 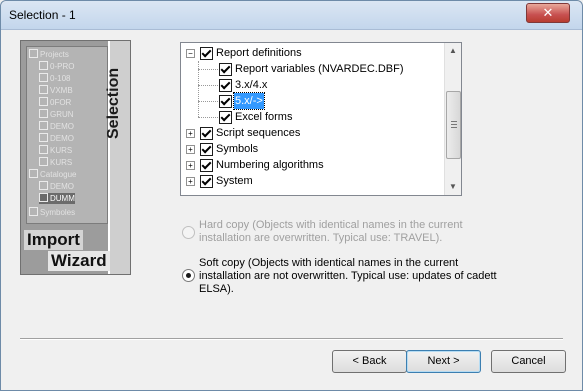 What do you see at coordinates (528, 361) in the screenshot?
I see `cancel-button: Cancel` at bounding box center [528, 361].